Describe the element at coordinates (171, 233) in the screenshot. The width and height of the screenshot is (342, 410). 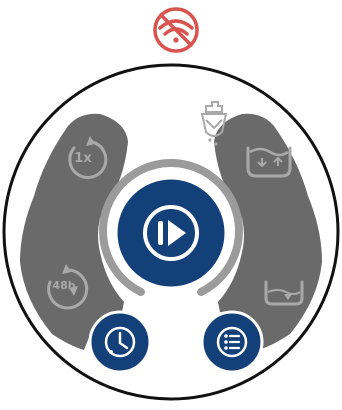
I see `play-button` at that location.